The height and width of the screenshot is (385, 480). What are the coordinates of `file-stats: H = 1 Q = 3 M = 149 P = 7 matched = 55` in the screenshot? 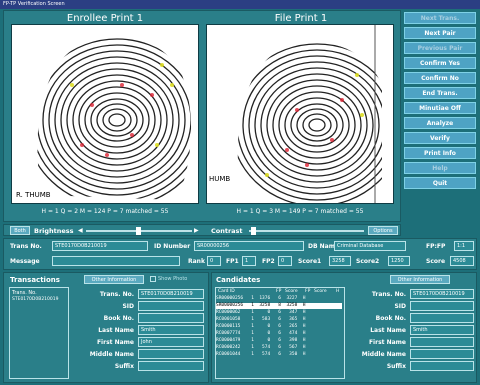 It's located at (300, 211).